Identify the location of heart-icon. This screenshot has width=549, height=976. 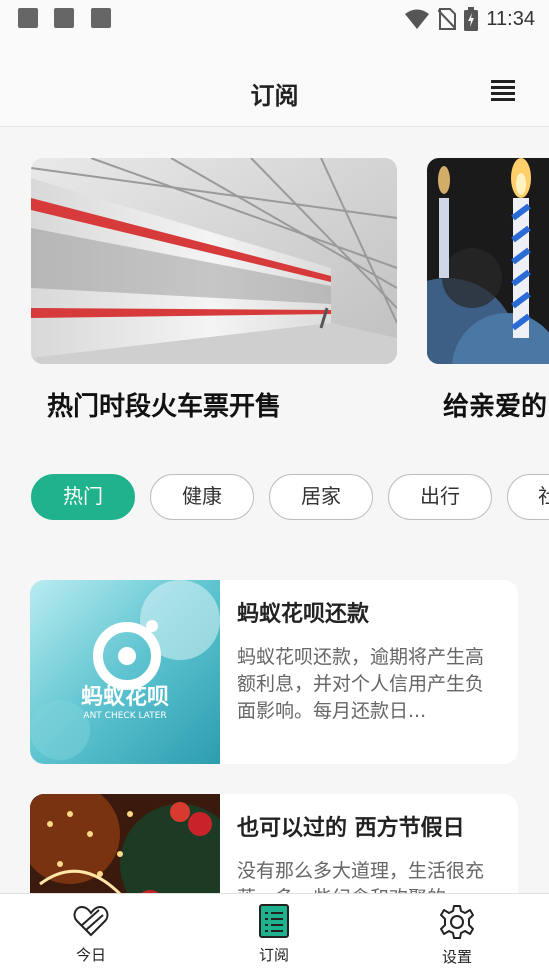
(91, 921).